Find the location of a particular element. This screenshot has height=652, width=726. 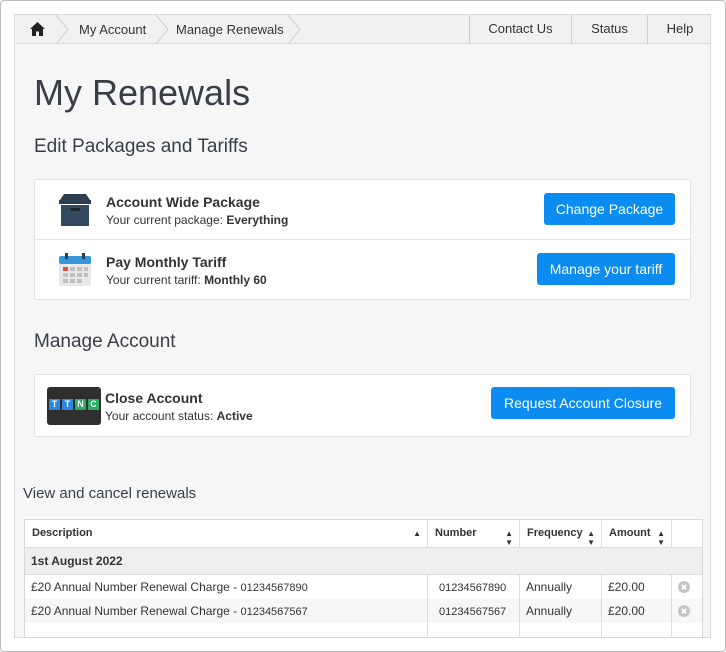

package-value: Everything is located at coordinates (257, 220).